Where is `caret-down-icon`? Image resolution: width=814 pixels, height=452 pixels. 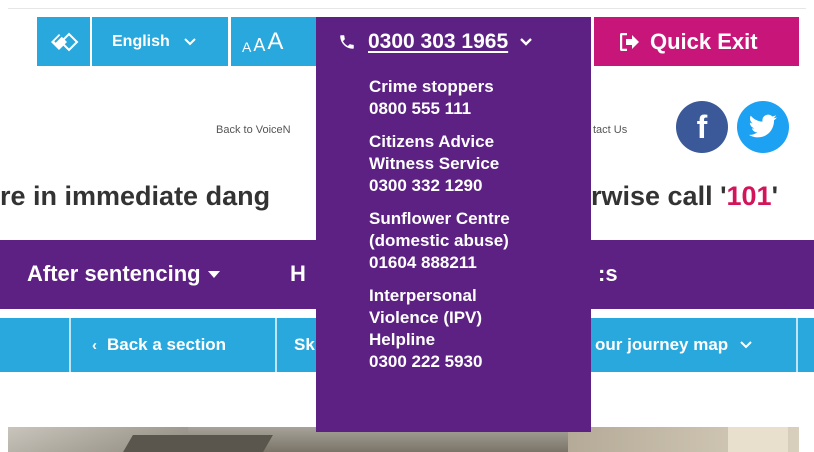
caret-down-icon is located at coordinates (213, 274).